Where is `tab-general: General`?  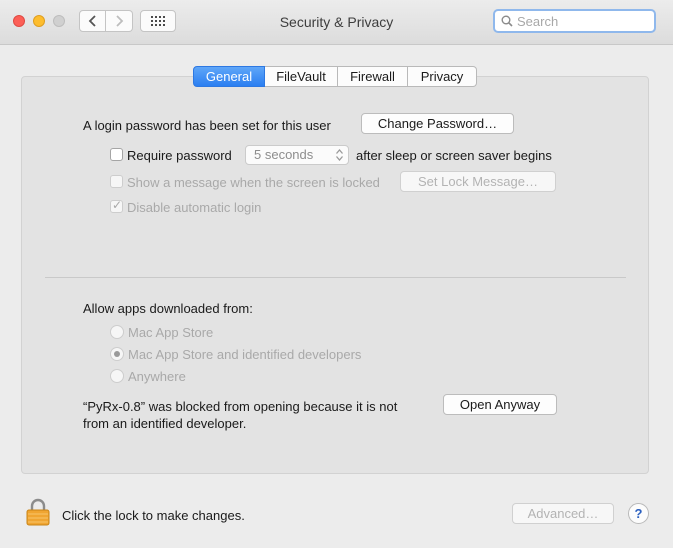
tab-general: General is located at coordinates (229, 76).